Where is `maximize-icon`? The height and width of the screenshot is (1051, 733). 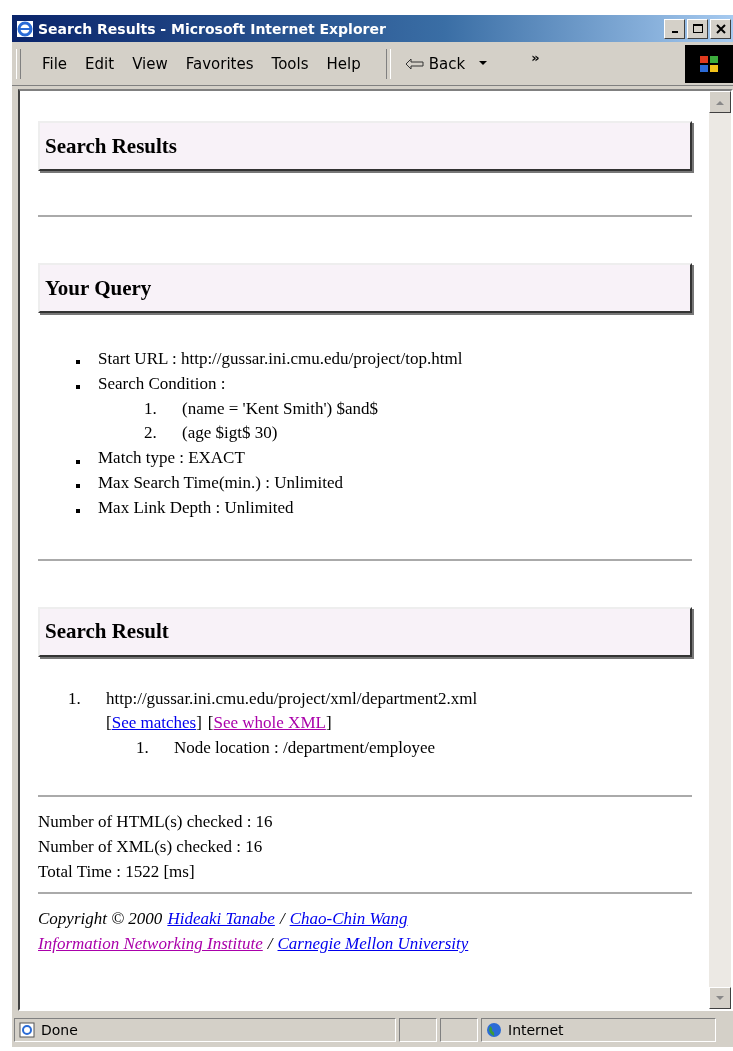
maximize-icon is located at coordinates (697, 28).